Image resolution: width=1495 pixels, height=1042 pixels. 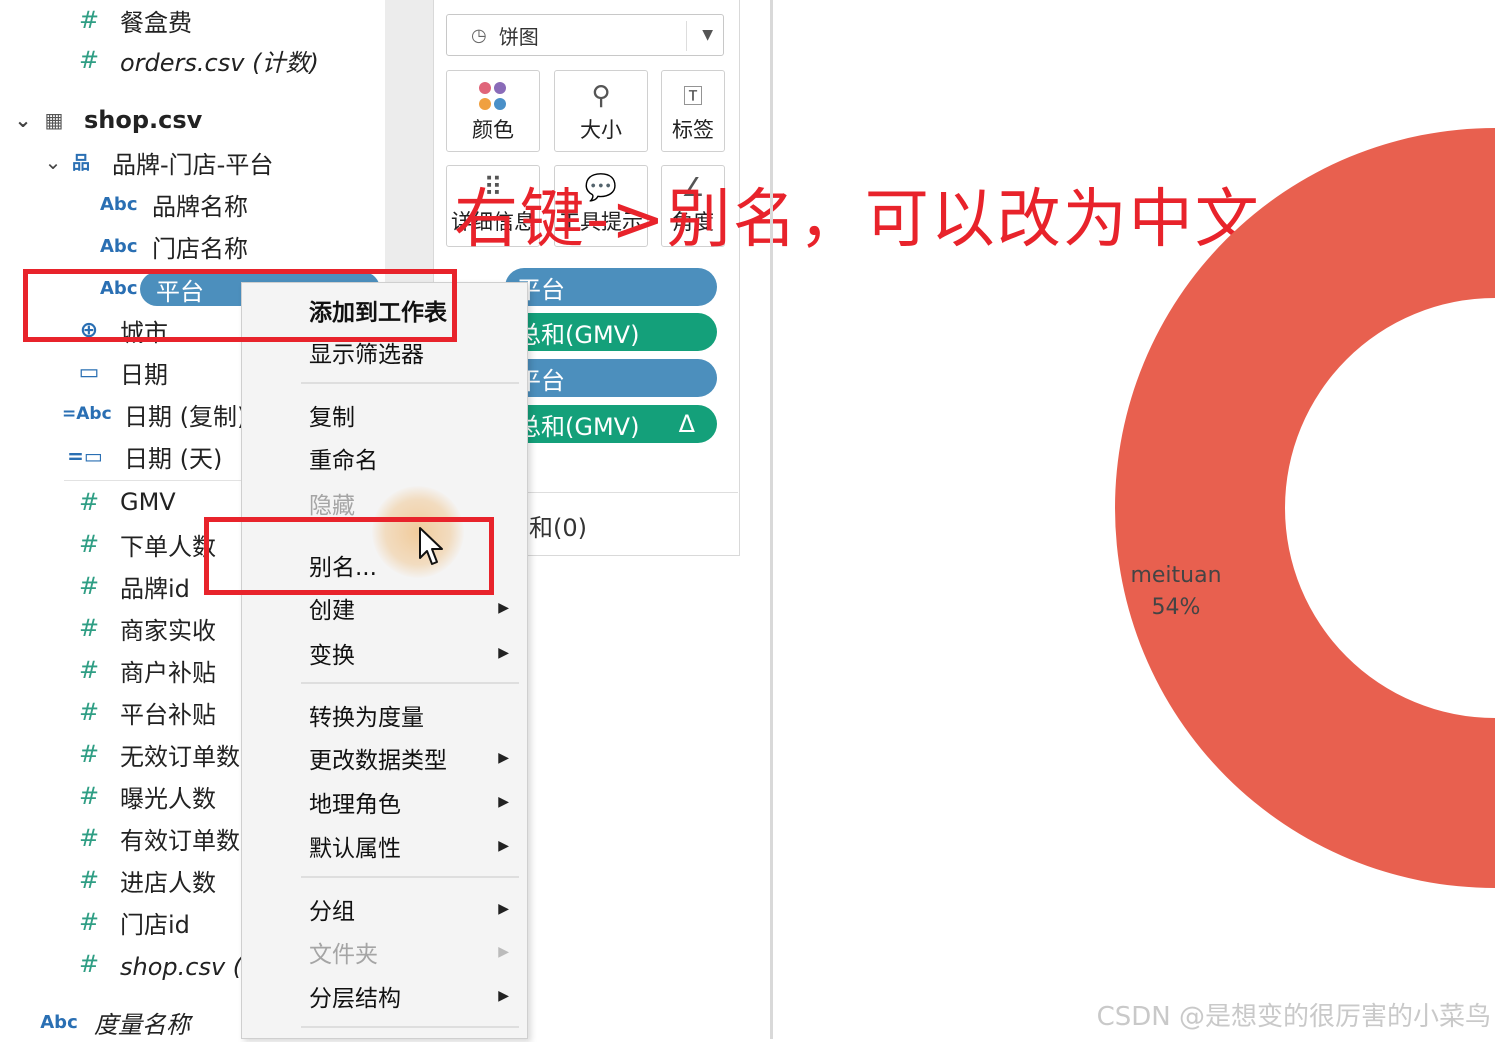 I want to click on calendar-icon: ▭, so click(x=89, y=372).